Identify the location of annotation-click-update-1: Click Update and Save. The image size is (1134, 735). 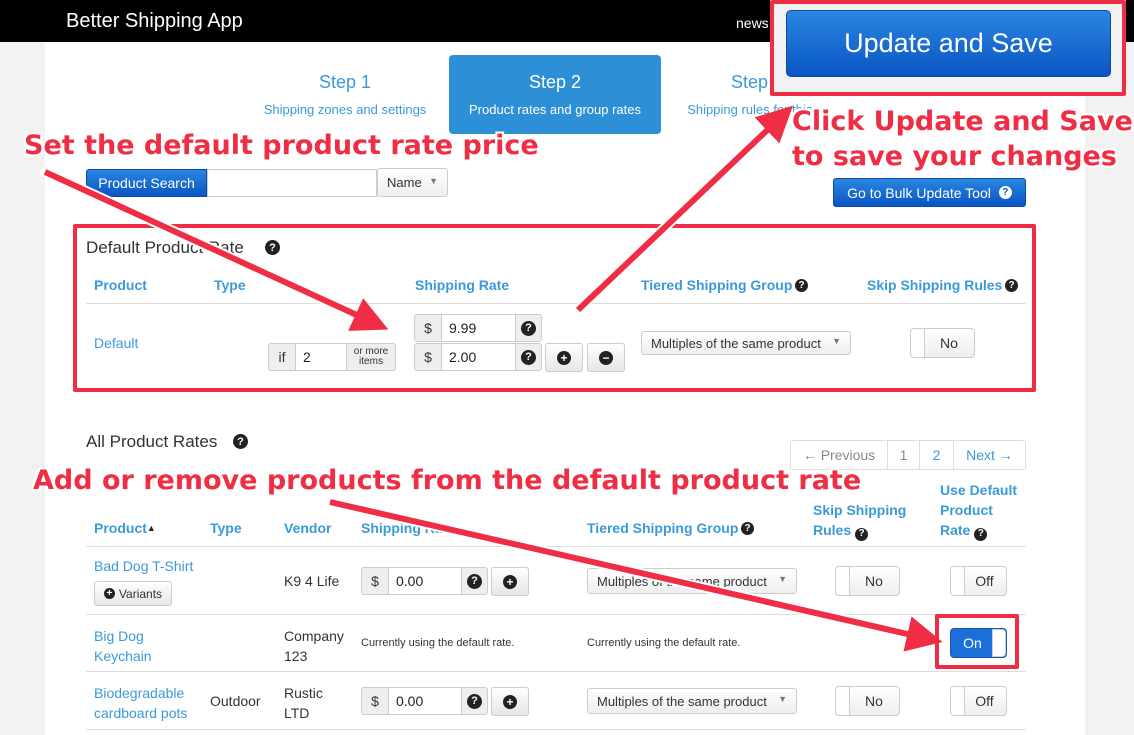
(962, 121).